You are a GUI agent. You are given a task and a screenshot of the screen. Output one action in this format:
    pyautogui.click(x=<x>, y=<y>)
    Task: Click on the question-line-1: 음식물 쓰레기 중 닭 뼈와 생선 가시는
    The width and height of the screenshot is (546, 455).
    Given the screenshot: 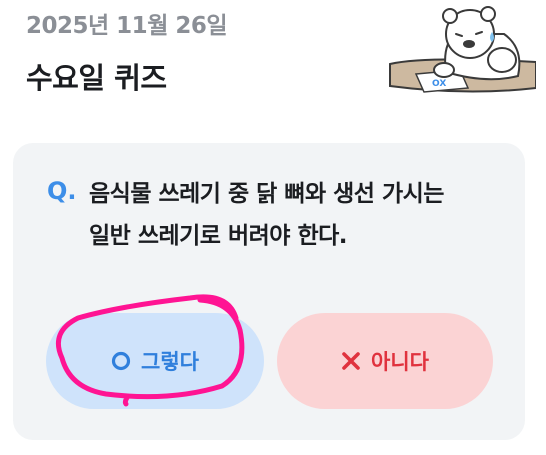 What is the action you would take?
    pyautogui.click(x=266, y=194)
    